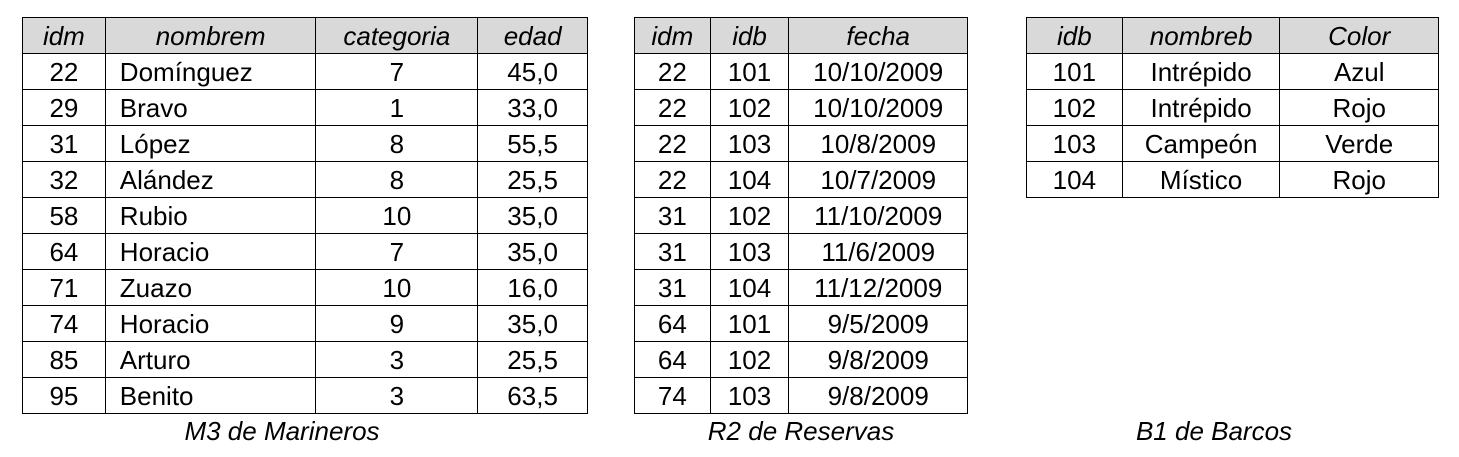 The width and height of the screenshot is (1459, 457). I want to click on table-cell: 45,0, so click(532, 71).